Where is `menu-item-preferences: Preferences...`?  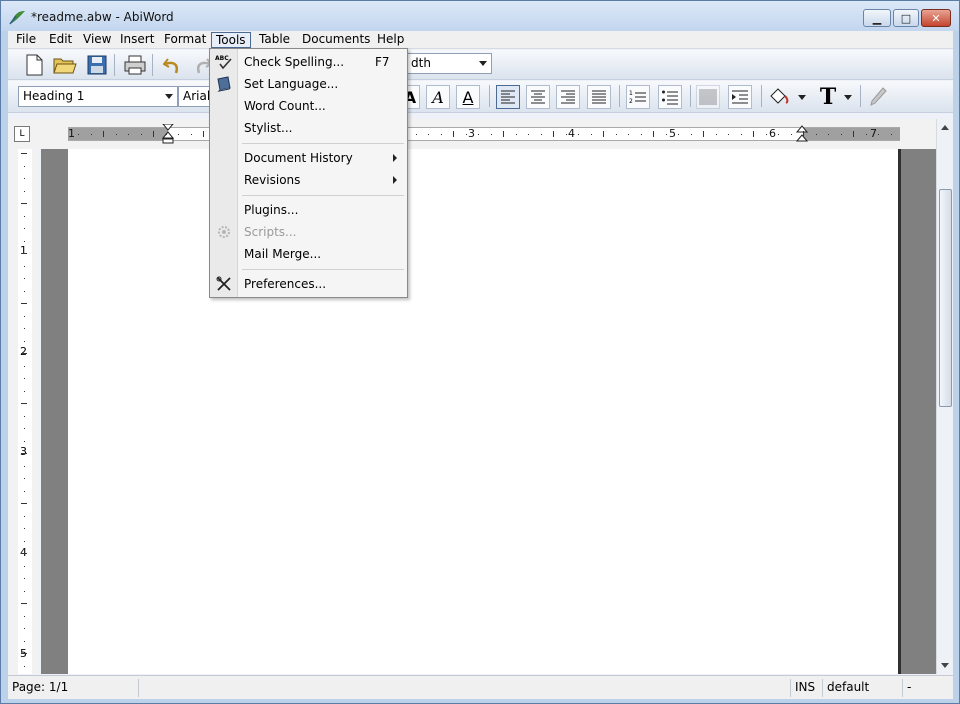
menu-item-preferences: Preferences... is located at coordinates (308, 284).